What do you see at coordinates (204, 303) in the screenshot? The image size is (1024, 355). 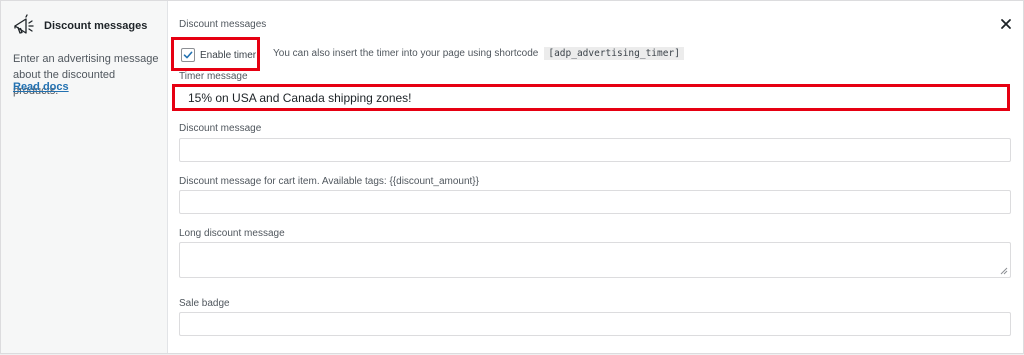 I see `sale-badge-label: Sale badge` at bounding box center [204, 303].